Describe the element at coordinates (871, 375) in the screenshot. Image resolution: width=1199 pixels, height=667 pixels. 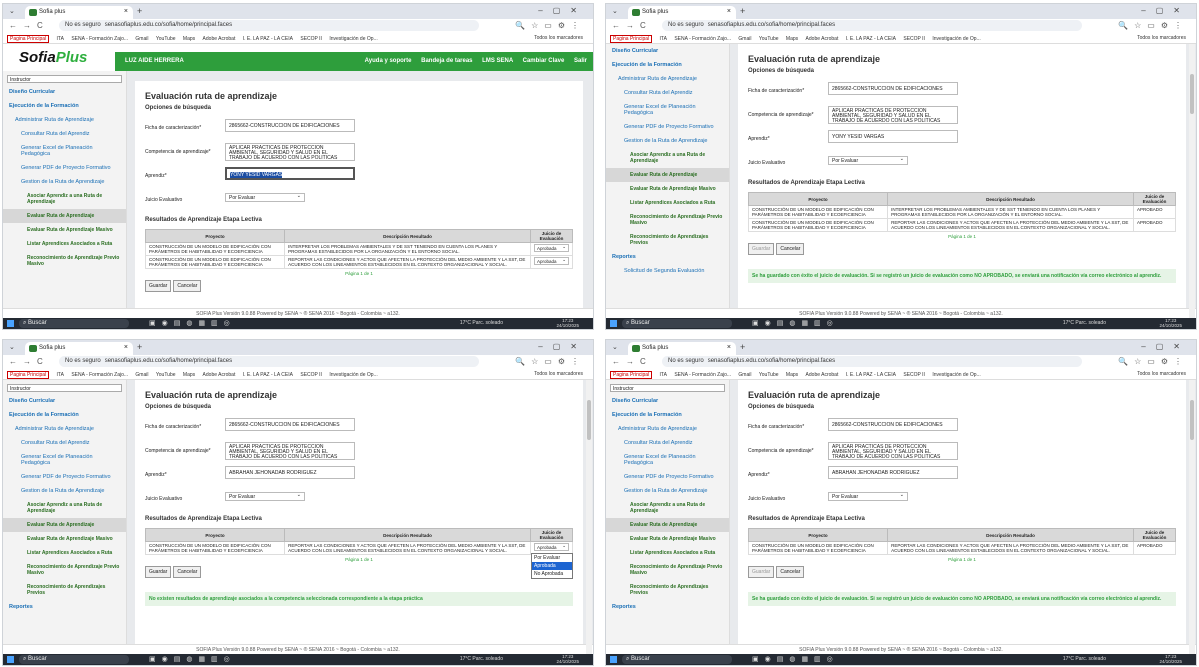
I see `bookmark: I. E. LA PAZ - LA CEIA` at that location.